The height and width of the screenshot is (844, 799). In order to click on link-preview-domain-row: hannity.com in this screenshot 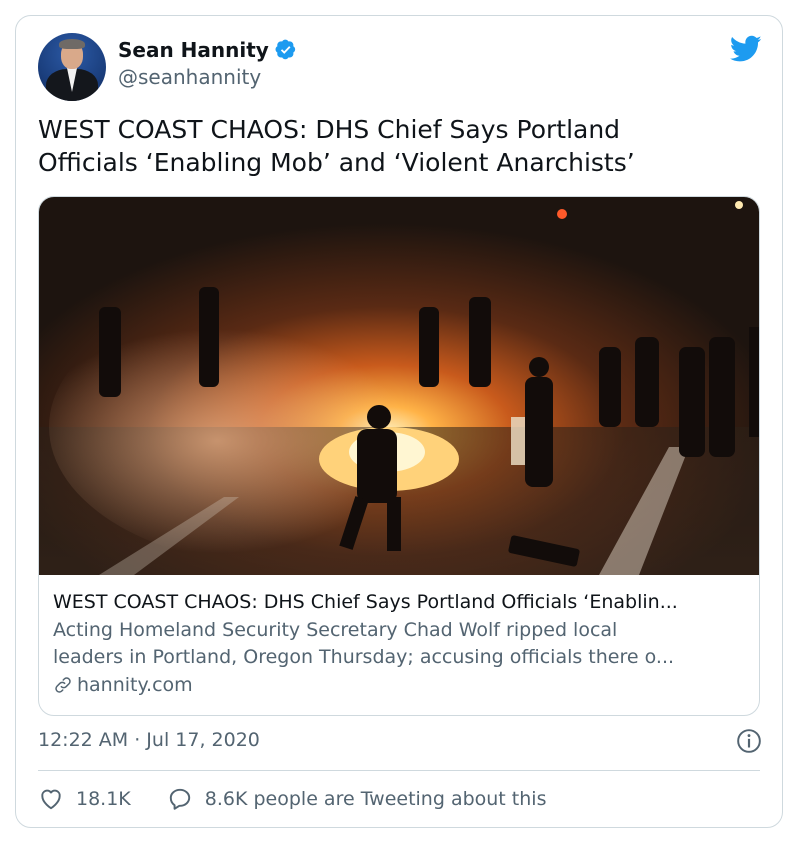, I will do `click(401, 685)`.